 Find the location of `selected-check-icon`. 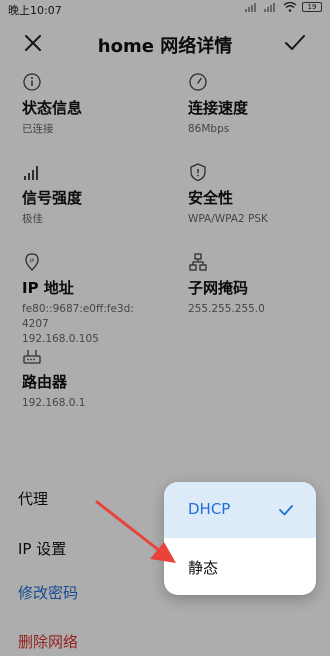

selected-check-icon is located at coordinates (286, 510).